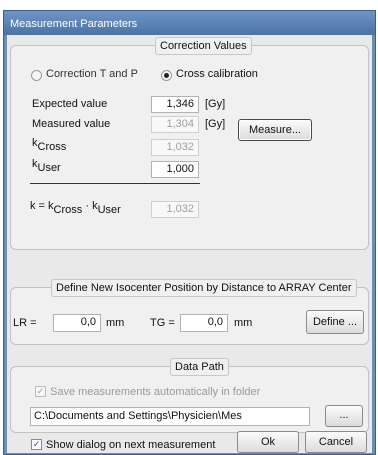 Image resolution: width=378 pixels, height=455 pixels. Describe the element at coordinates (215, 104) in the screenshot. I see `expected-unit: [Gy]` at that location.